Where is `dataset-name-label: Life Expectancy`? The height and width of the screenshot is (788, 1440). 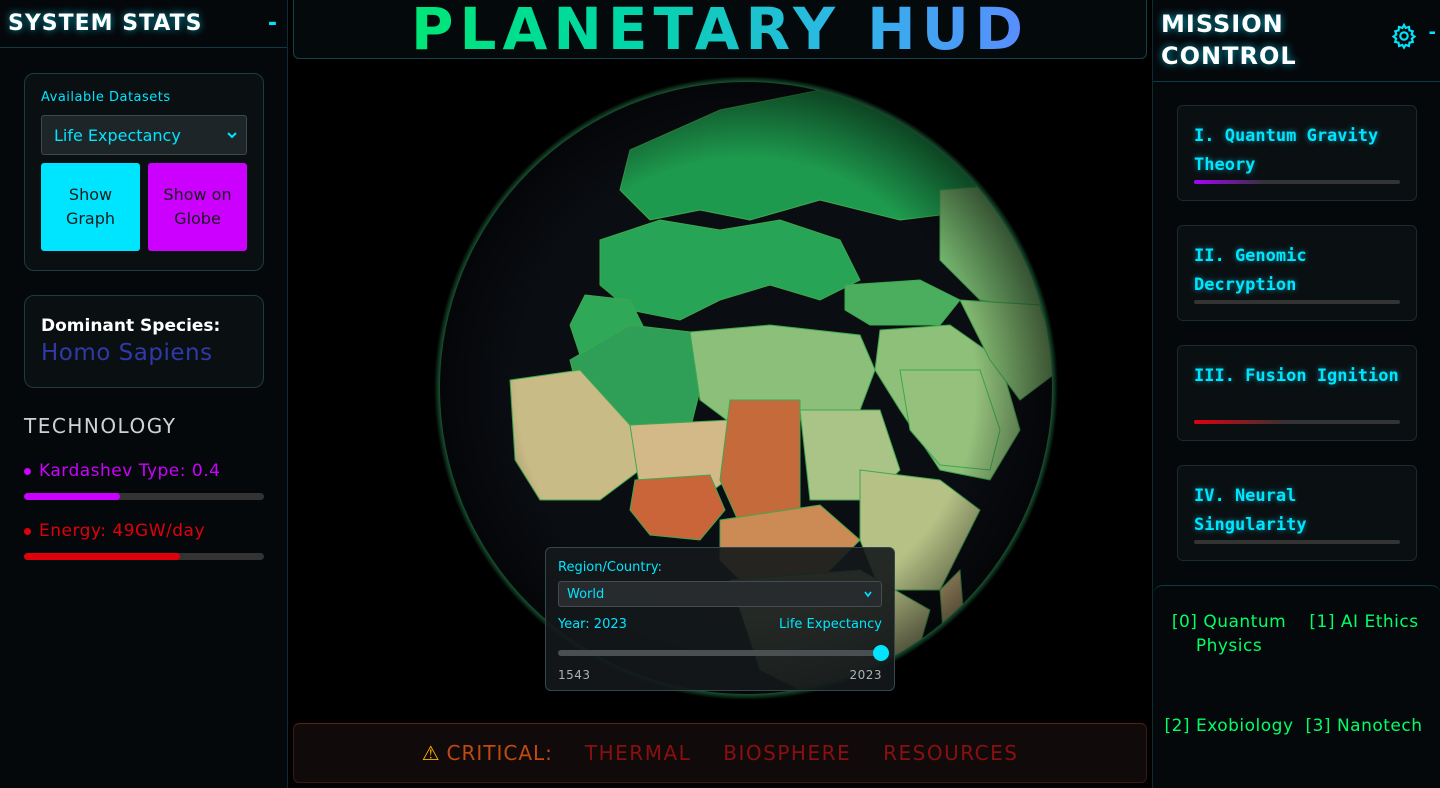 dataset-name-label: Life Expectancy is located at coordinates (830, 624).